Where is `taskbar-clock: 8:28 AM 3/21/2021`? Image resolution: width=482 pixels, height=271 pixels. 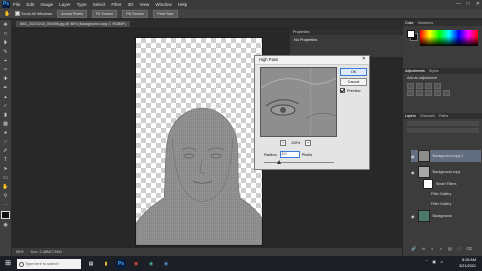 taskbar-clock: 8:28 AM 3/21/2021 is located at coordinates (467, 263).